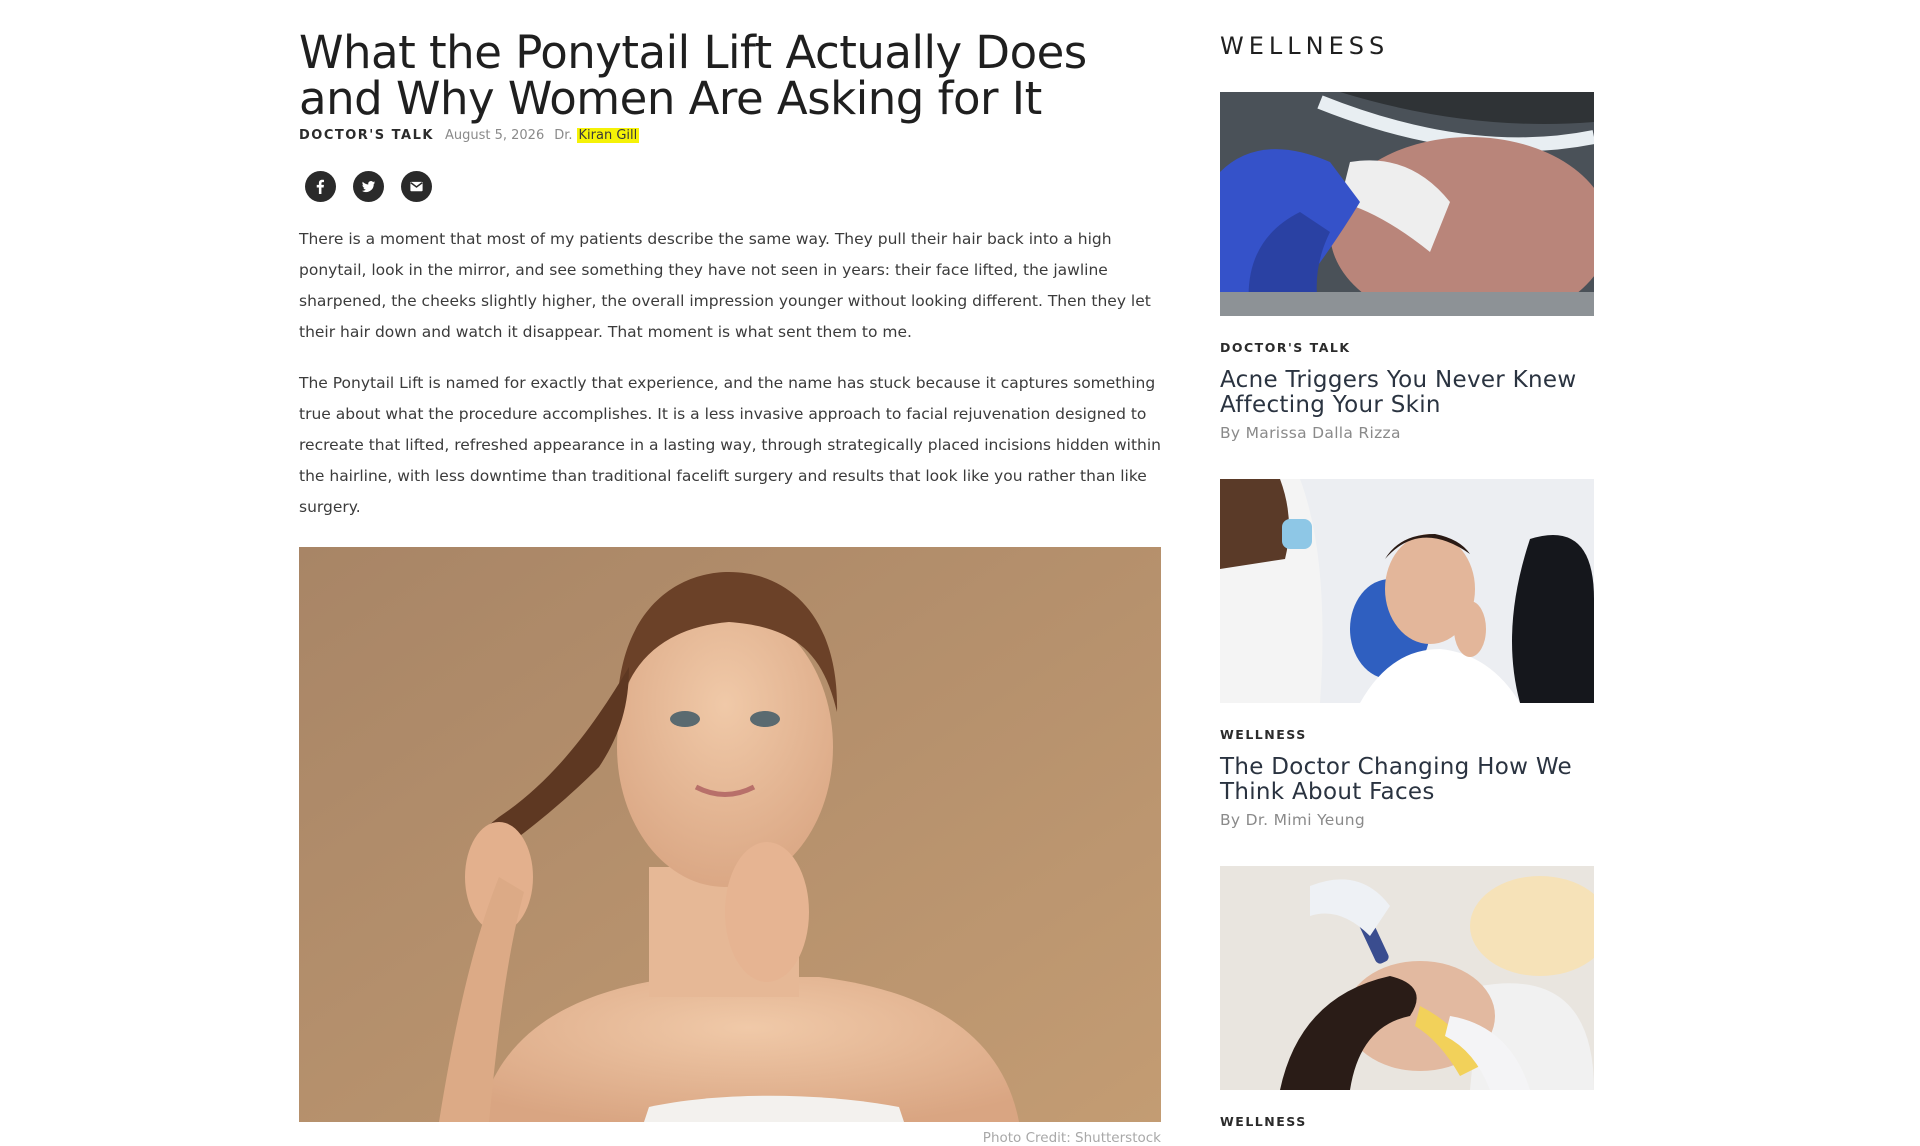 This screenshot has height=1146, width=1920. I want to click on author-prefix: Dr., so click(563, 135).